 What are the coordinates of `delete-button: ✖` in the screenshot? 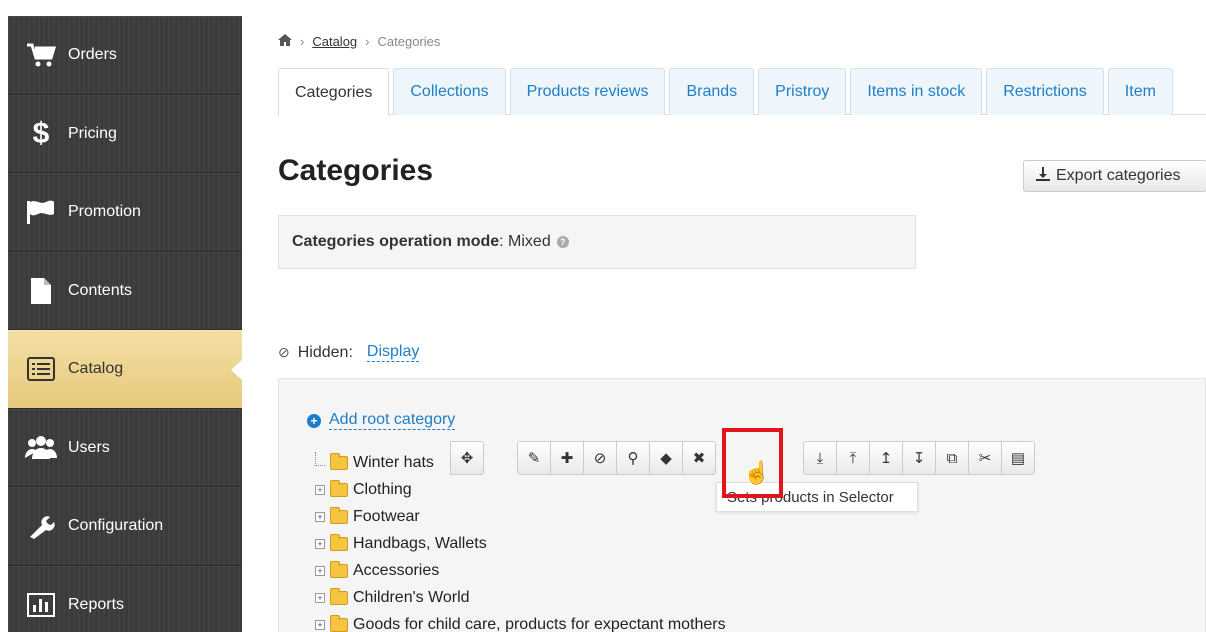 It's located at (699, 458).